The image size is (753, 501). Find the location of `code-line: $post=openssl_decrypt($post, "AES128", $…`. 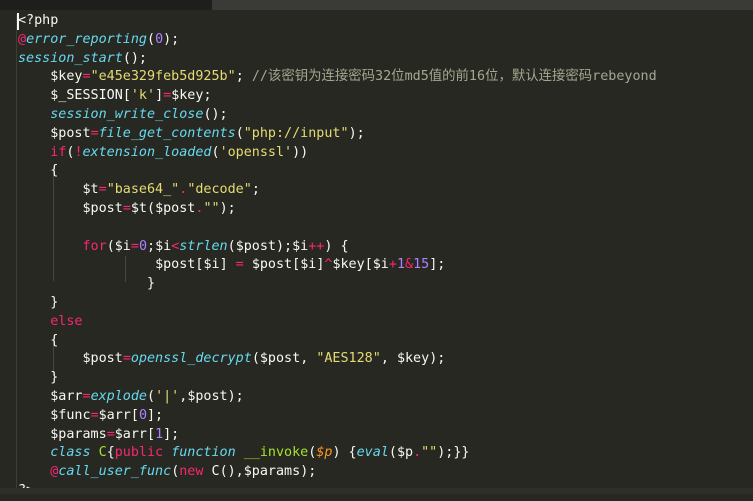

code-line: $post=openssl_decrypt($post, "AES128", $… is located at coordinates (385, 359).